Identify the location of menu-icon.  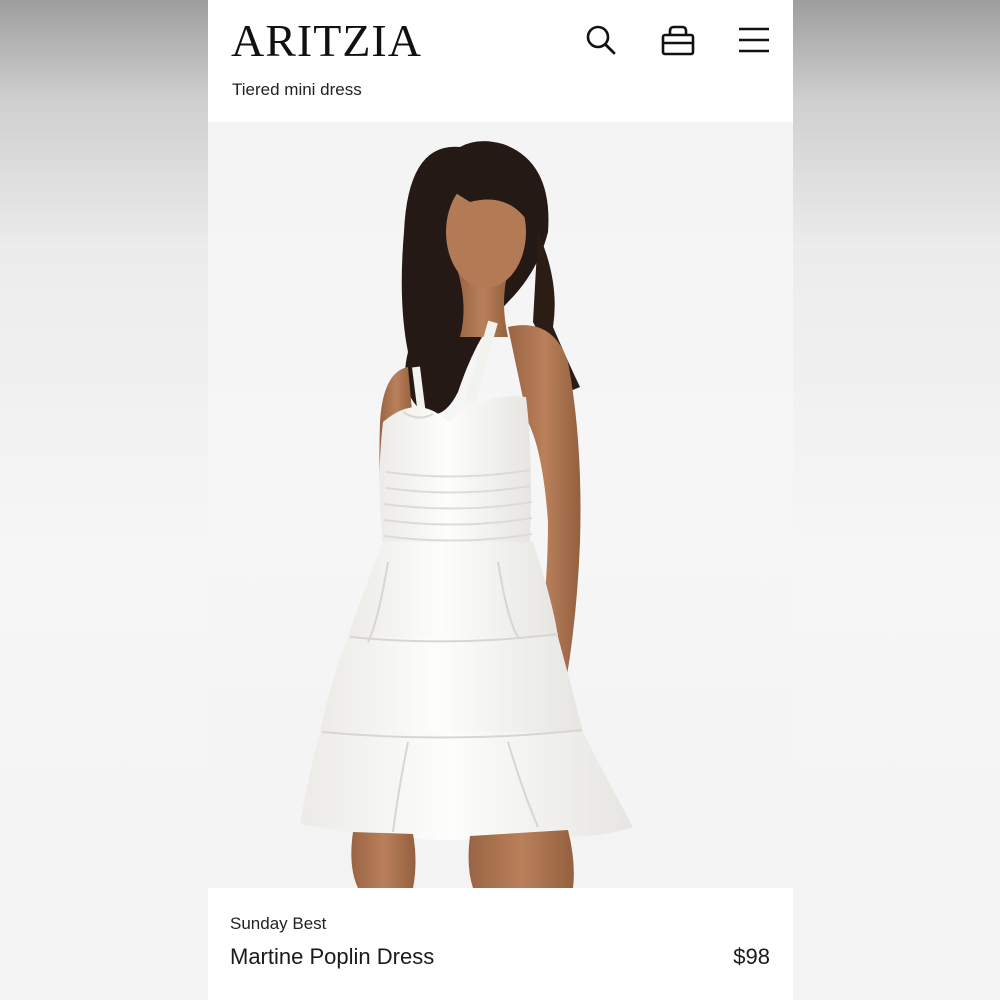
(754, 40).